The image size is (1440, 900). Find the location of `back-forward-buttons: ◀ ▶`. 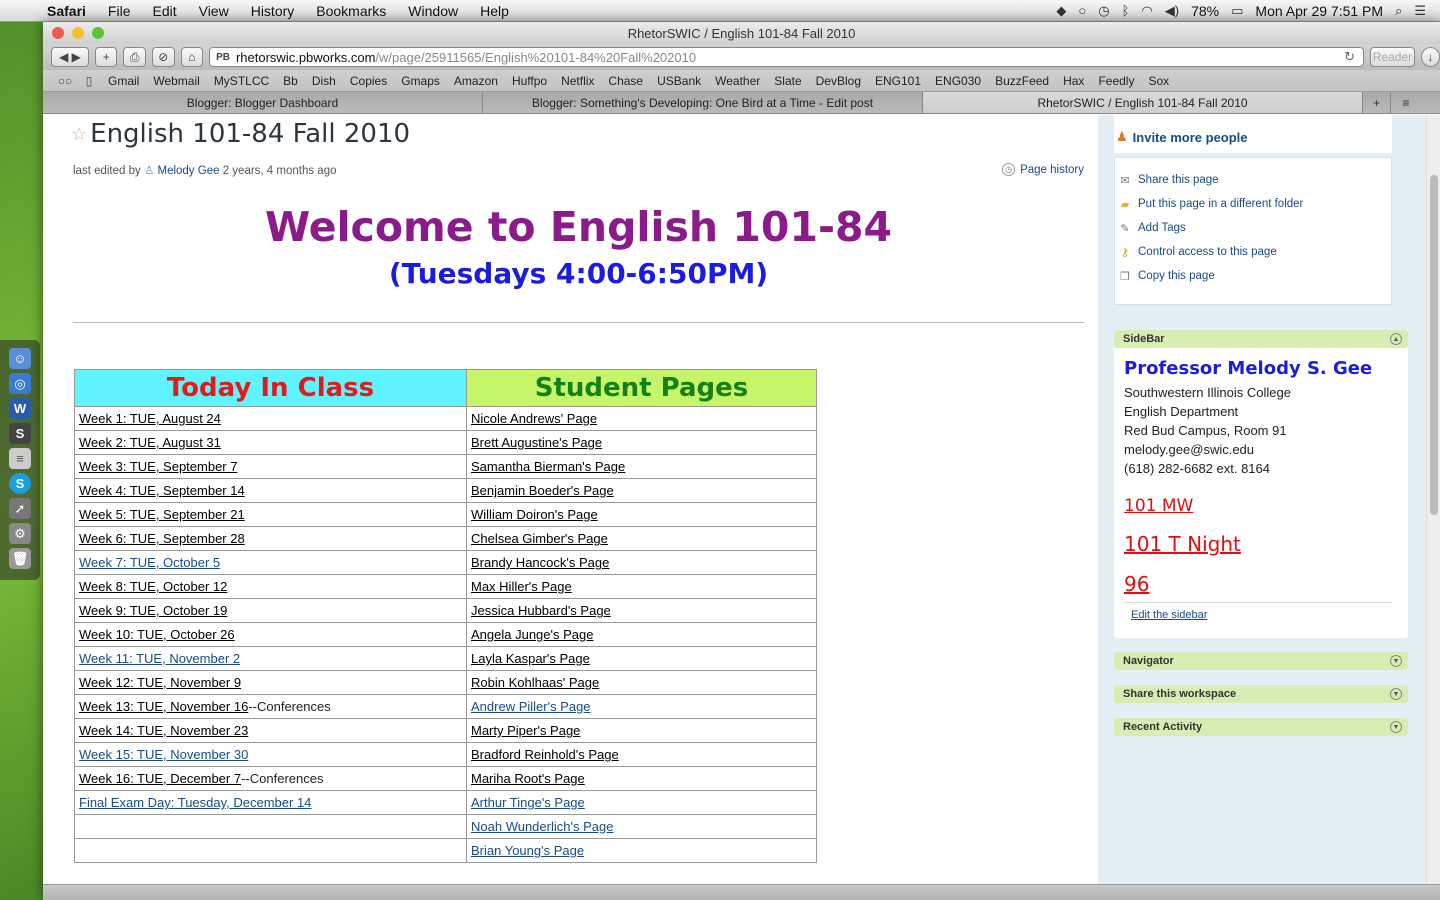

back-forward-buttons: ◀ ▶ is located at coordinates (70, 57).